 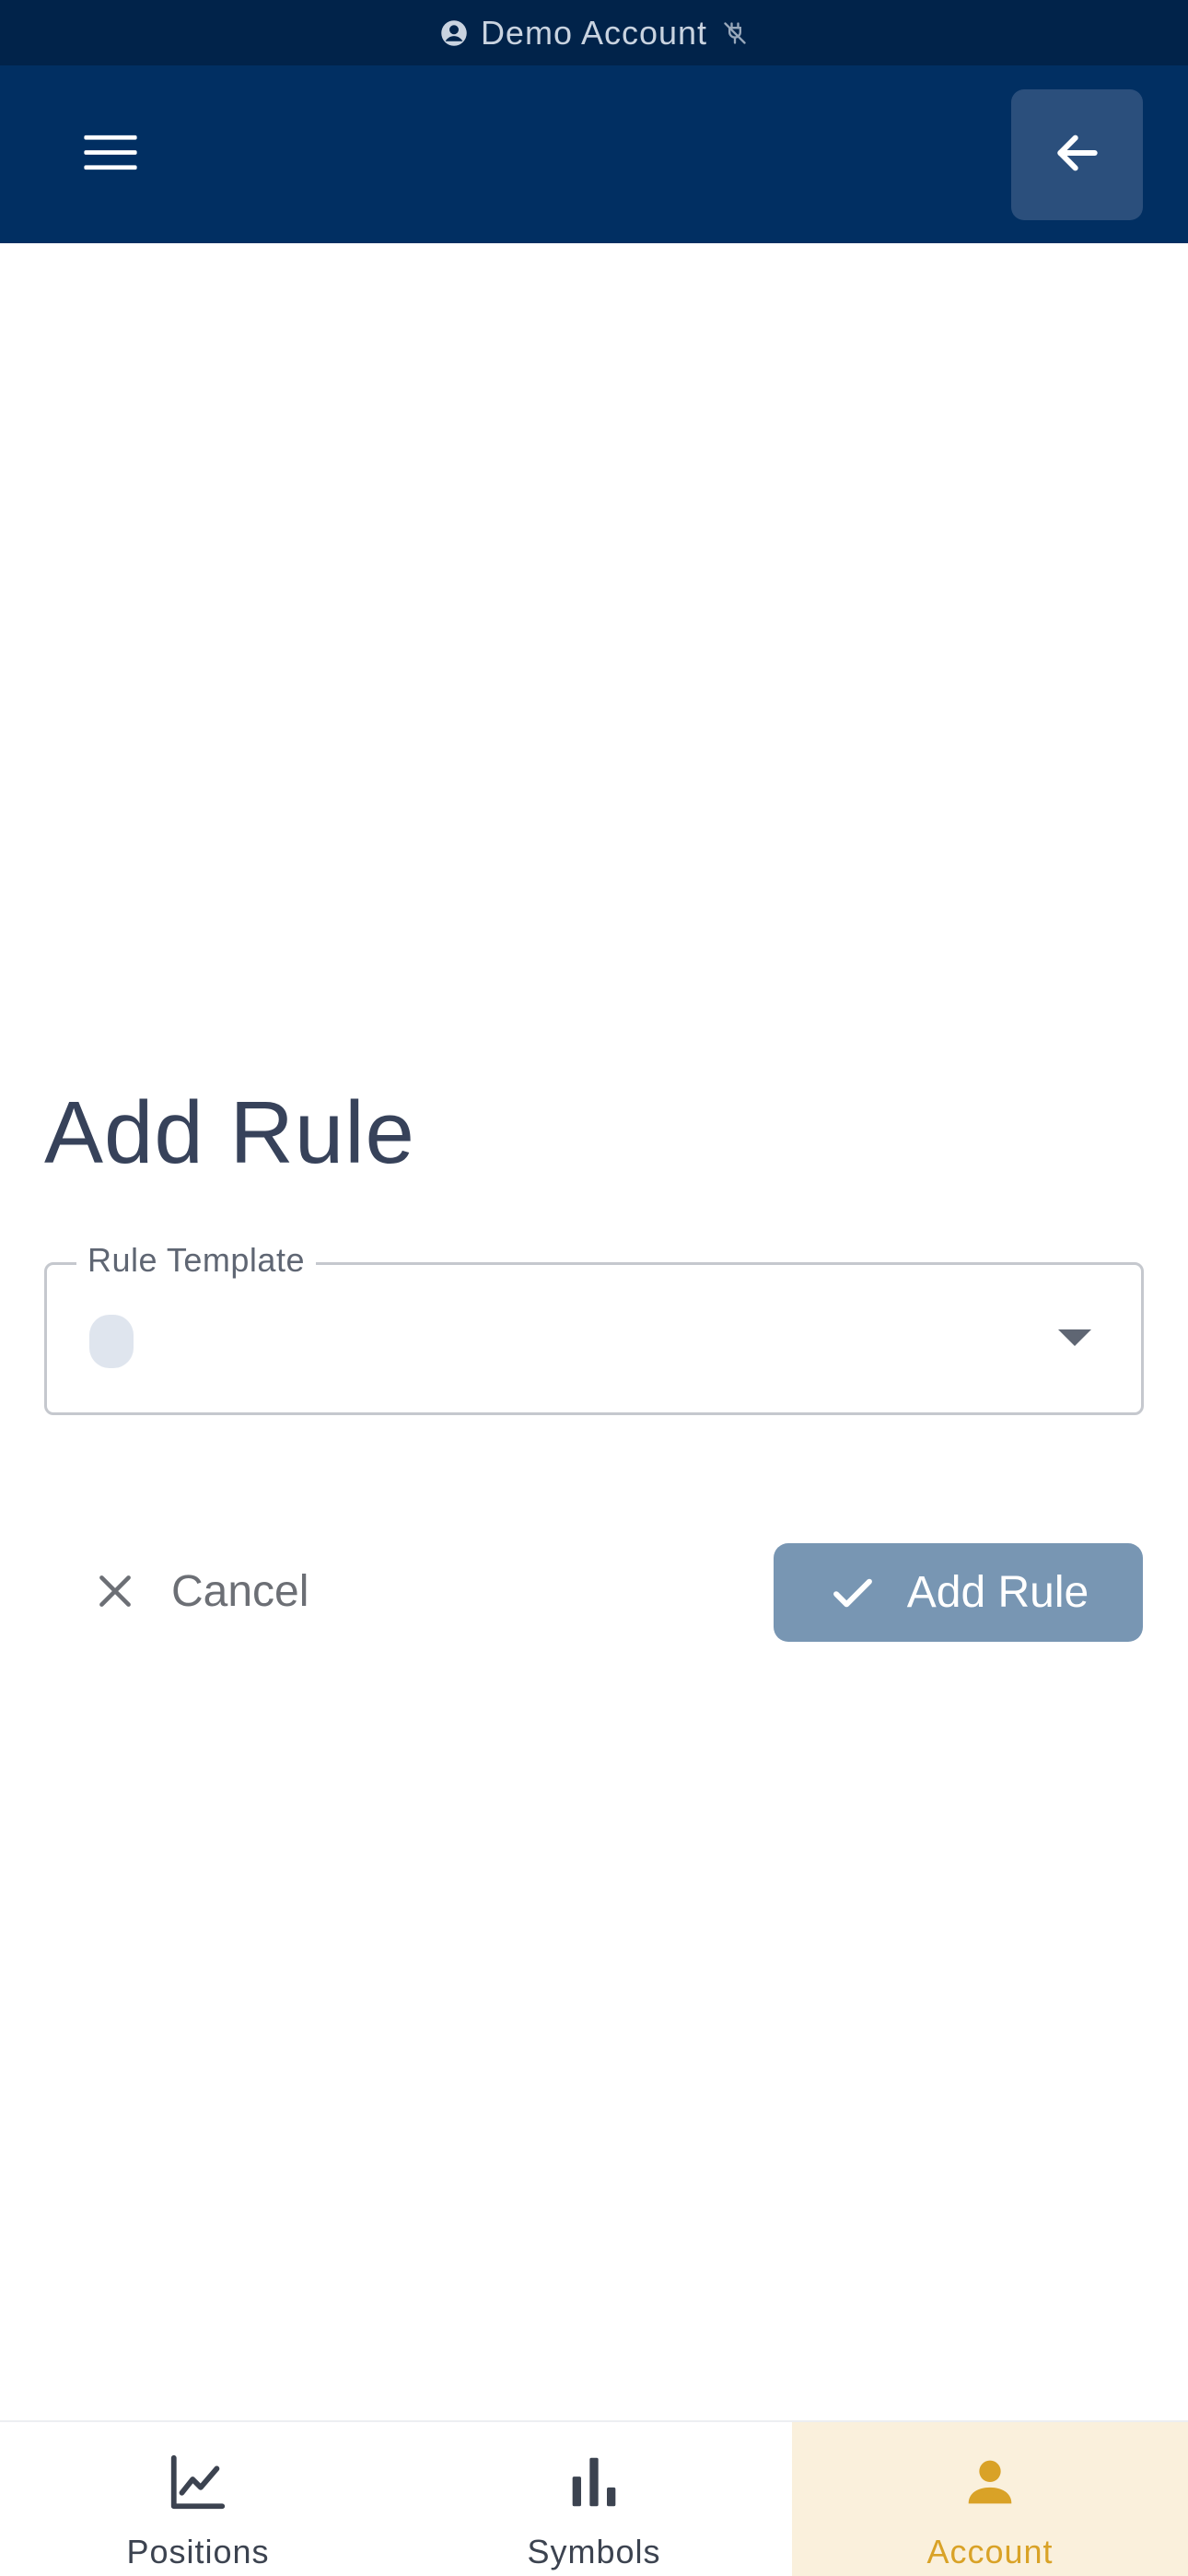 I want to click on chevron-down-icon, so click(x=1074, y=1337).